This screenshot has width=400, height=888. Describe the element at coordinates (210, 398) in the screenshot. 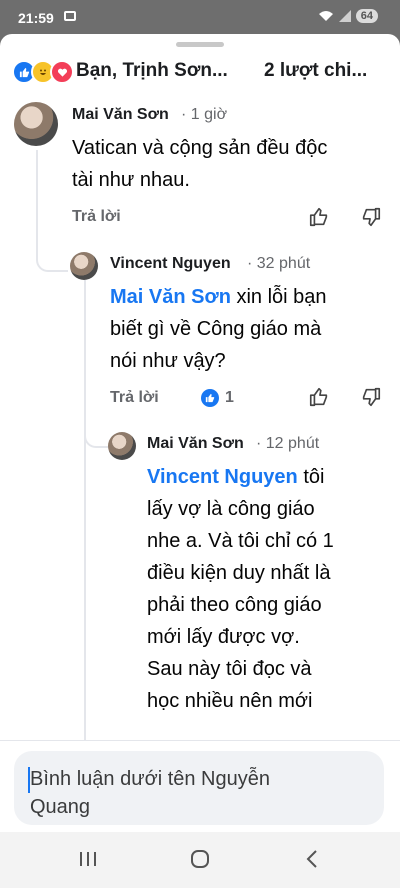

I see `like-badge-icon` at that location.